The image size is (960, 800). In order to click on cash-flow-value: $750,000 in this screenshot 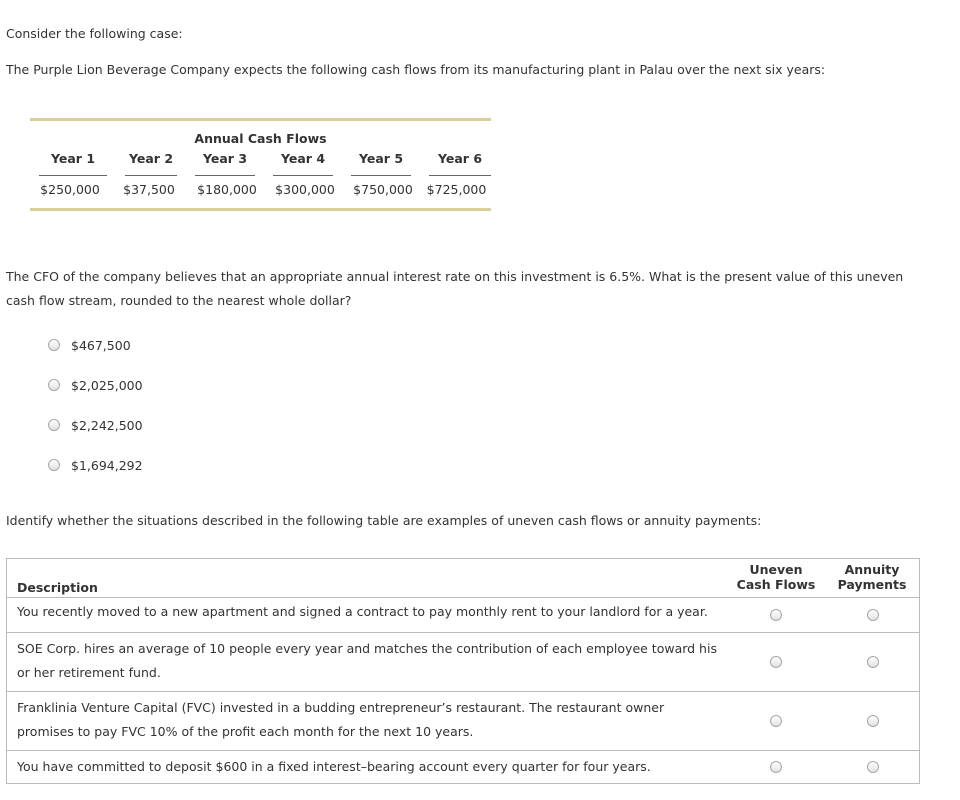, I will do `click(383, 189)`.